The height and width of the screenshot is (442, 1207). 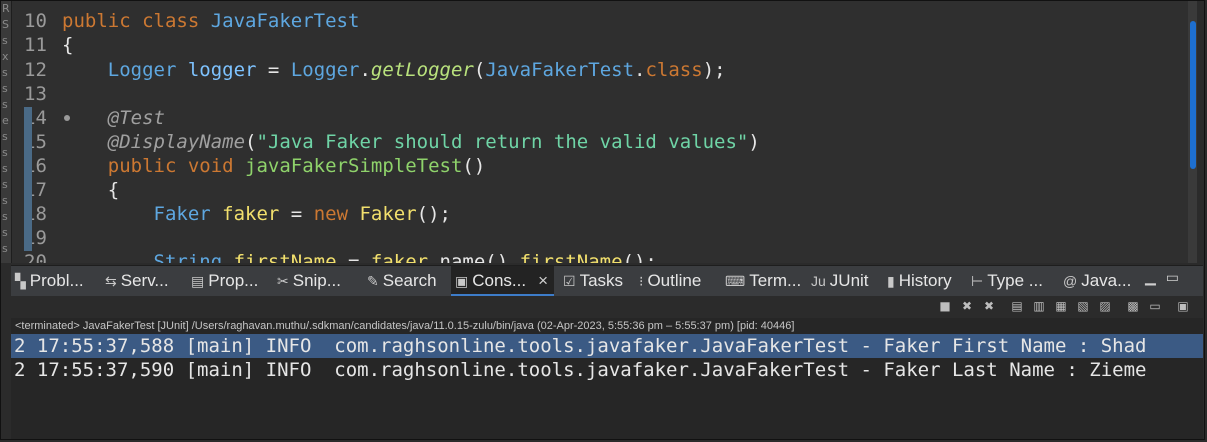 What do you see at coordinates (136, 118) in the screenshot?
I see `code-token: @Test` at bounding box center [136, 118].